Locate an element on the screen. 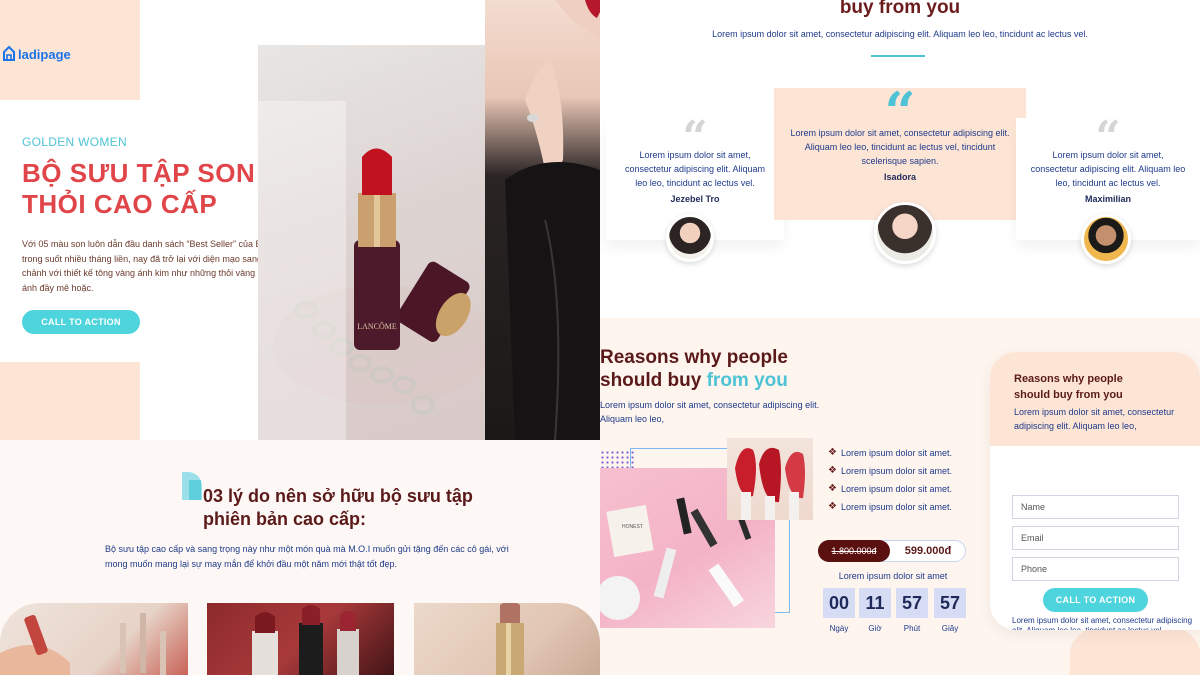  photo-overlay is located at coordinates (302, 270).